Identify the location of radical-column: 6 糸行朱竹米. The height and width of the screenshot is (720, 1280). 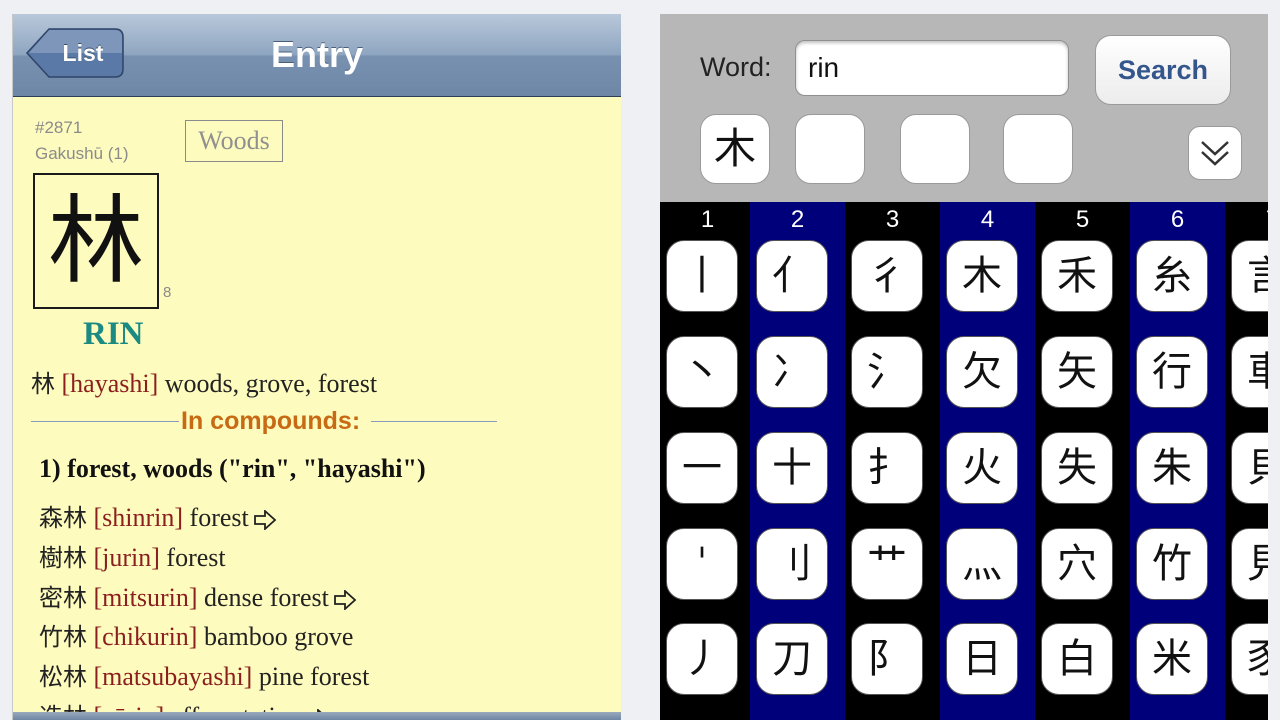
(1177, 461).